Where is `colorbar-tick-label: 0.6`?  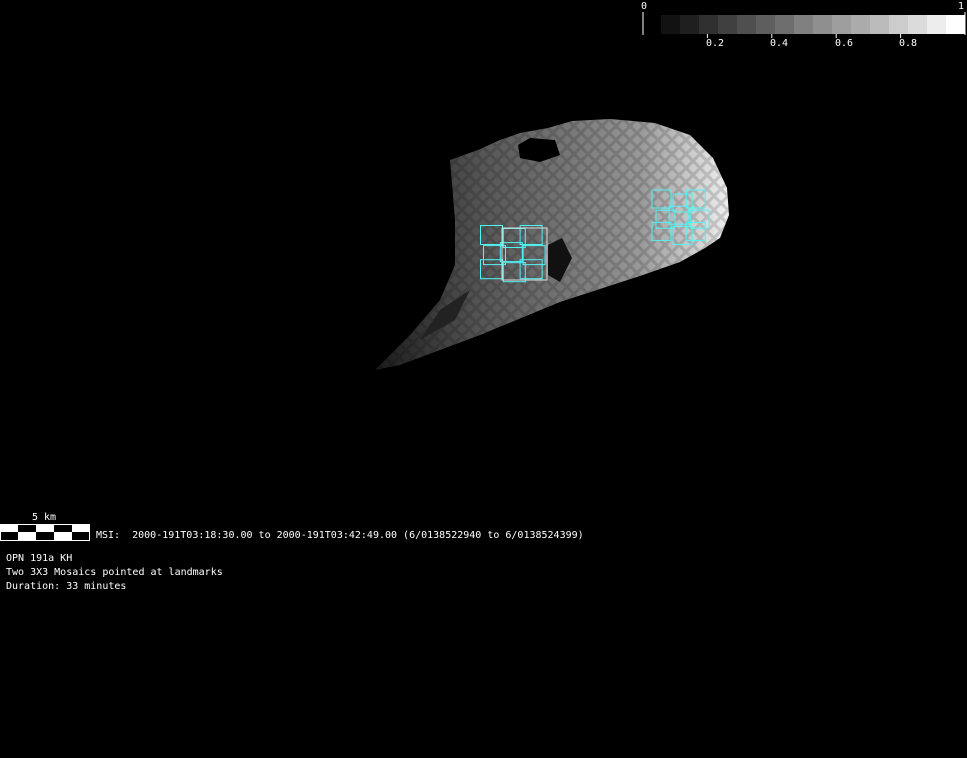
colorbar-tick-label: 0.6 is located at coordinates (844, 43).